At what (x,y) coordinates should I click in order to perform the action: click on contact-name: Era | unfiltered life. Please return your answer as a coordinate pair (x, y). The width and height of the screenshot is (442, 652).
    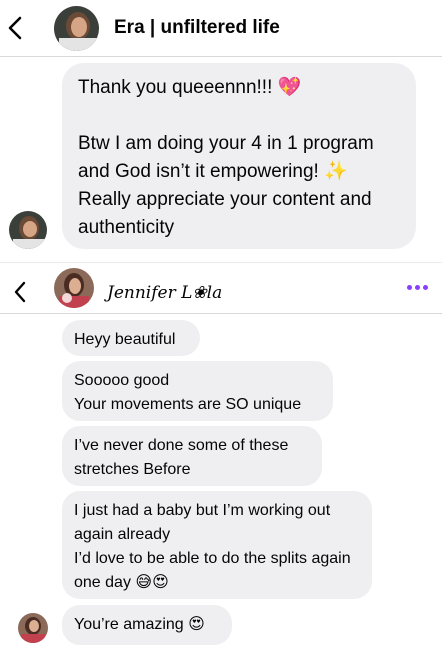
    Looking at the image, I should click on (197, 28).